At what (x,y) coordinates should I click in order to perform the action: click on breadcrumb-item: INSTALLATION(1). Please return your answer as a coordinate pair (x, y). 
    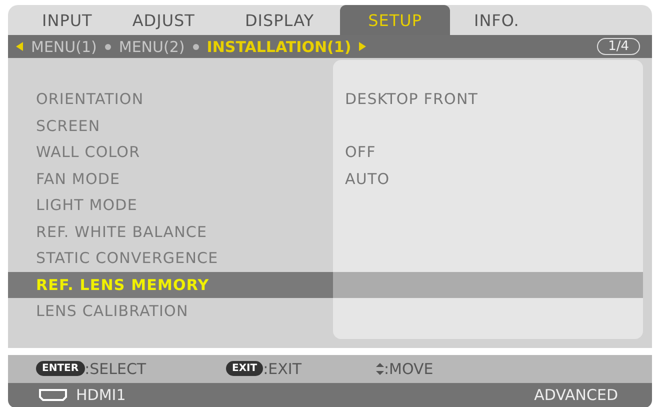
    Looking at the image, I should click on (279, 47).